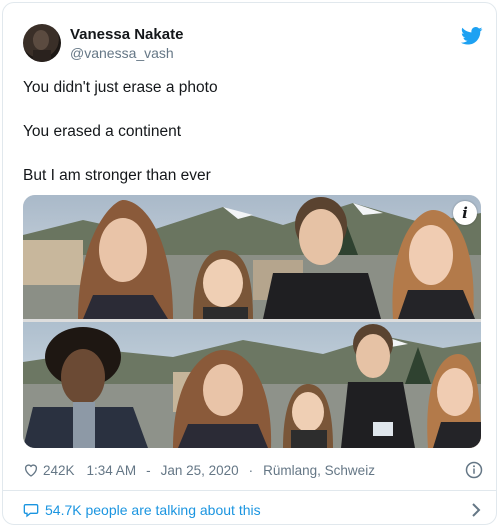  What do you see at coordinates (59, 470) in the screenshot?
I see `like-count: 242K` at bounding box center [59, 470].